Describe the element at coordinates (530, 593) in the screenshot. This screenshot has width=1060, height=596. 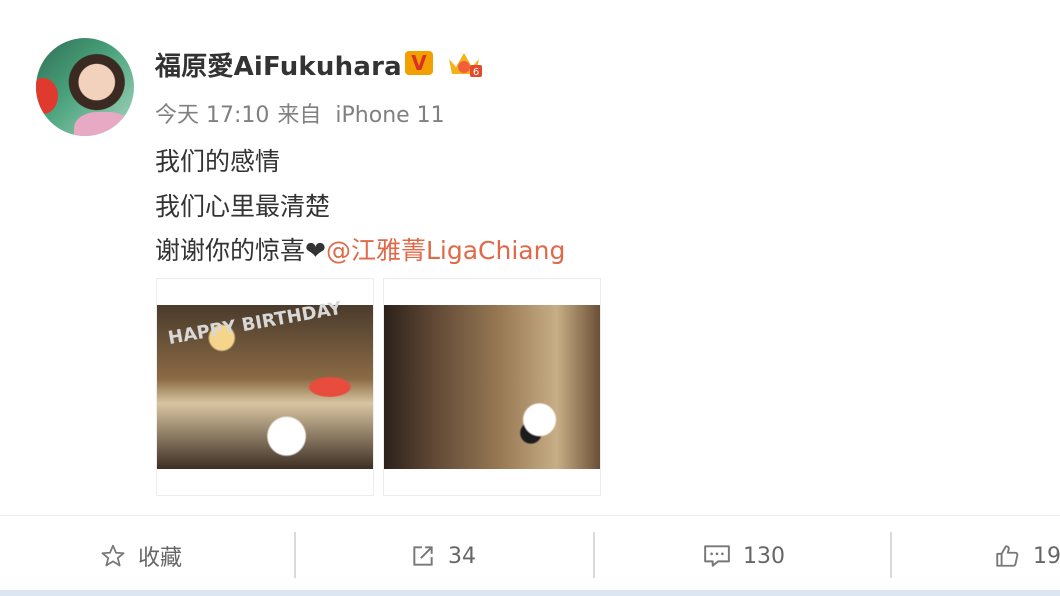
I see `bottom-border` at that location.